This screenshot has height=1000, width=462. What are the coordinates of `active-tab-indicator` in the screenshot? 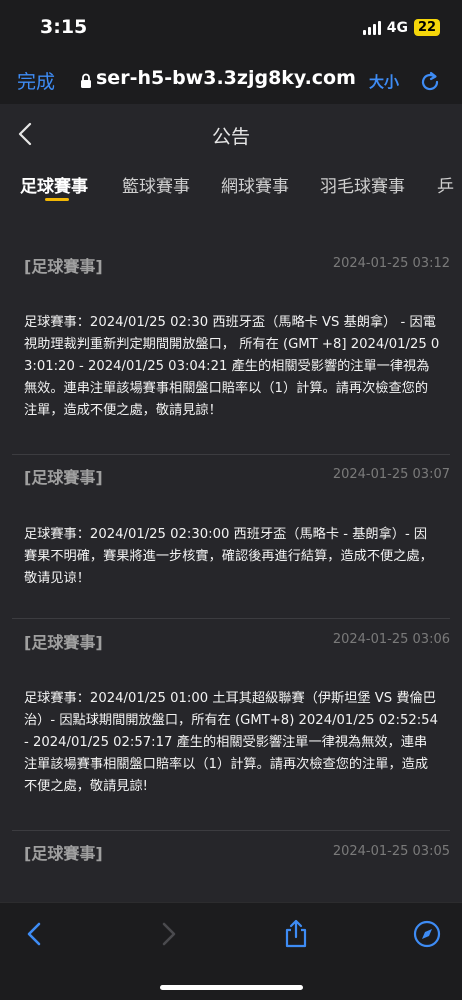 It's located at (57, 199).